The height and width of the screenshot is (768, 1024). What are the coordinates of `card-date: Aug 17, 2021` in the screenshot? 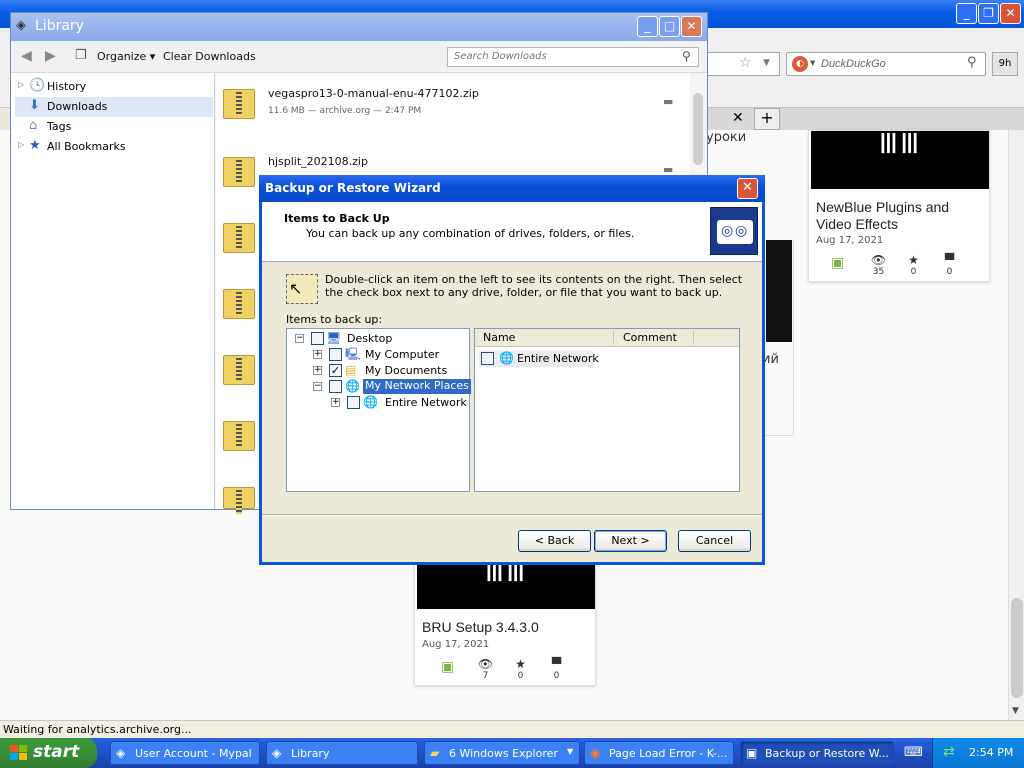 It's located at (456, 644).